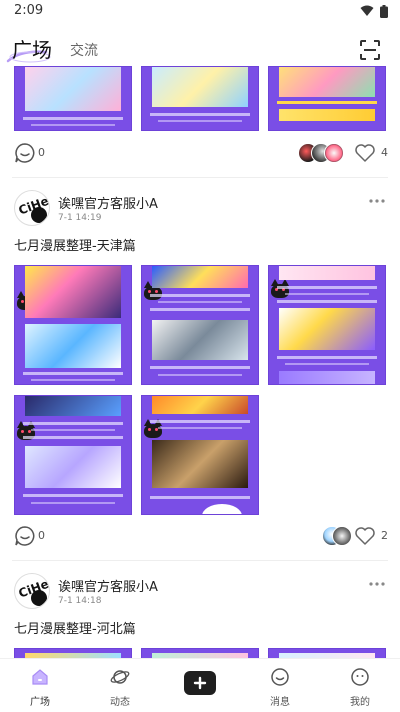  What do you see at coordinates (360, 677) in the screenshot?
I see `profile-icon` at bounding box center [360, 677].